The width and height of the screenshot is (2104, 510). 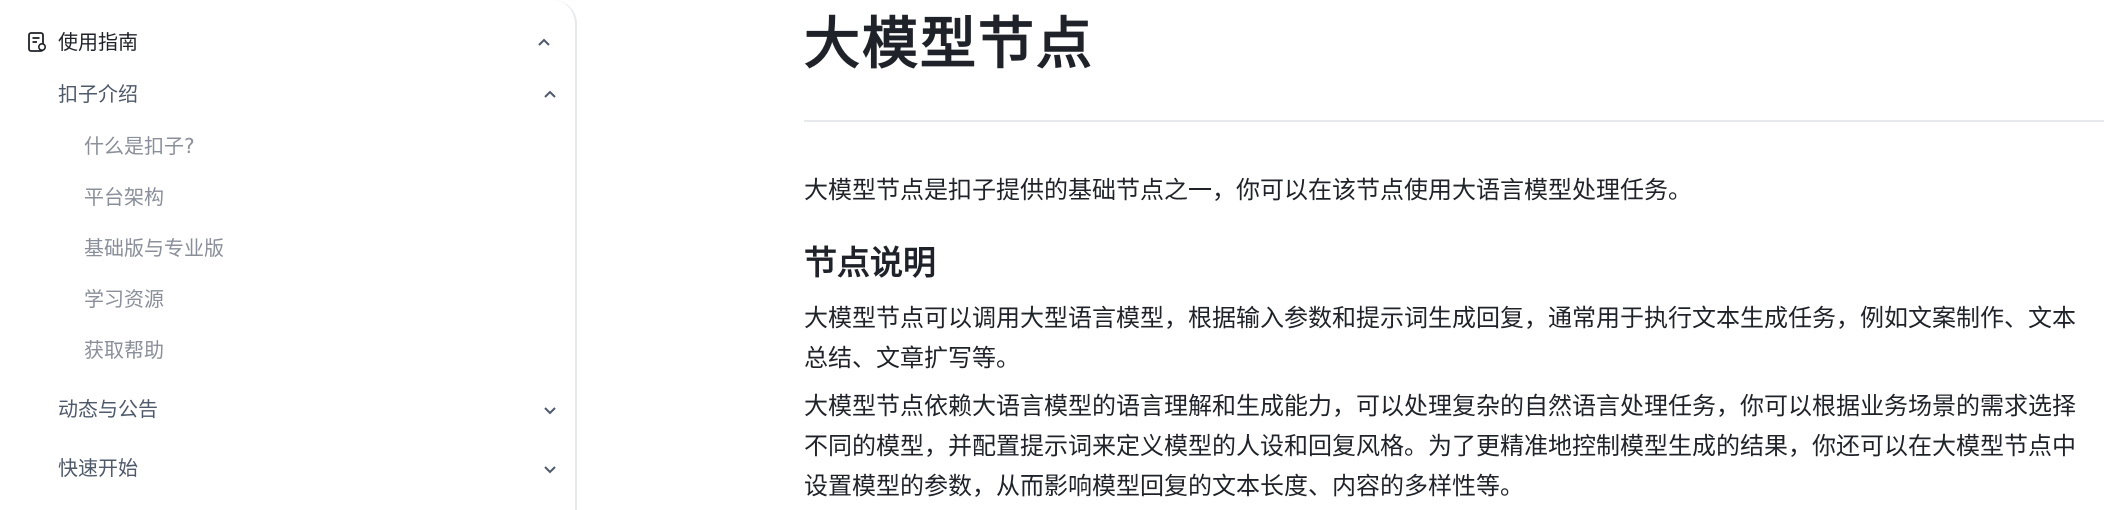 I want to click on sidebar-item-get-help: 获取帮助, so click(x=124, y=350).